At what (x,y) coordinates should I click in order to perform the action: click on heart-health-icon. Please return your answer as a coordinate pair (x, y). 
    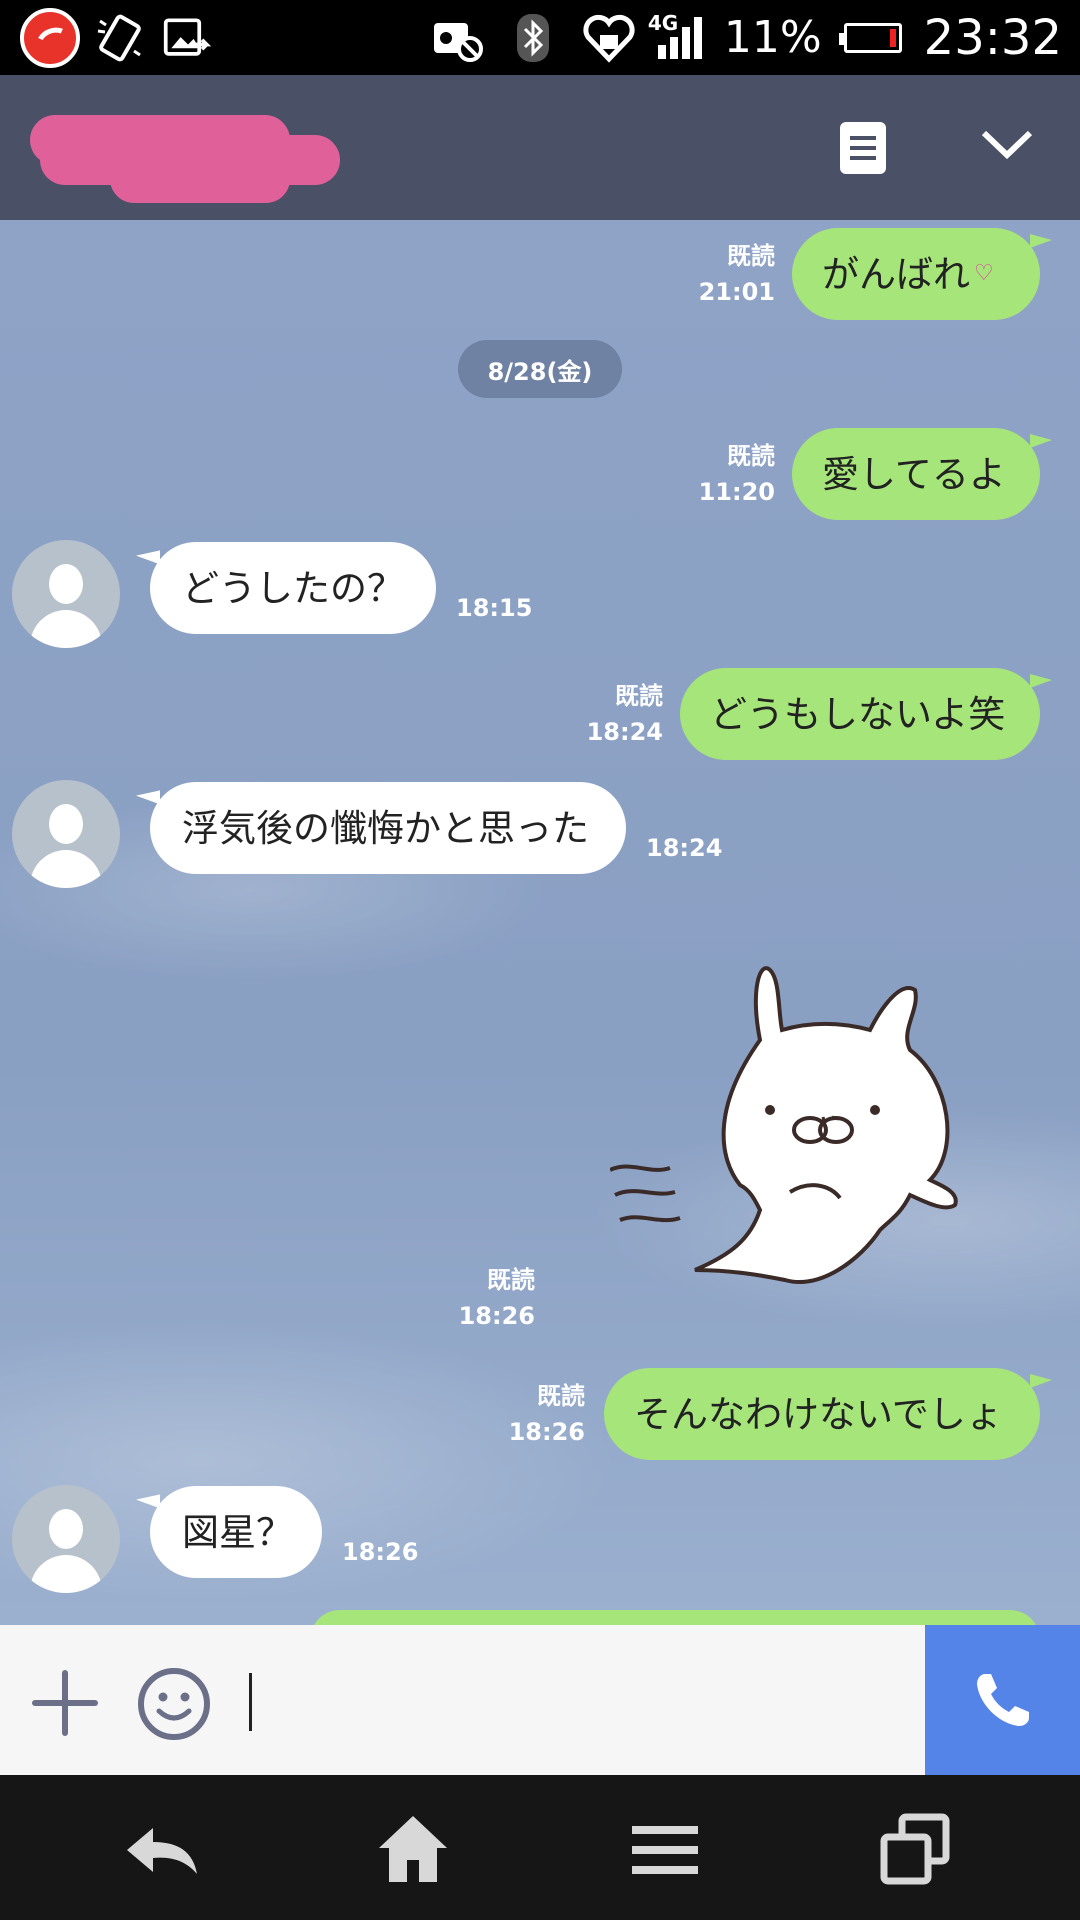
    Looking at the image, I should click on (609, 38).